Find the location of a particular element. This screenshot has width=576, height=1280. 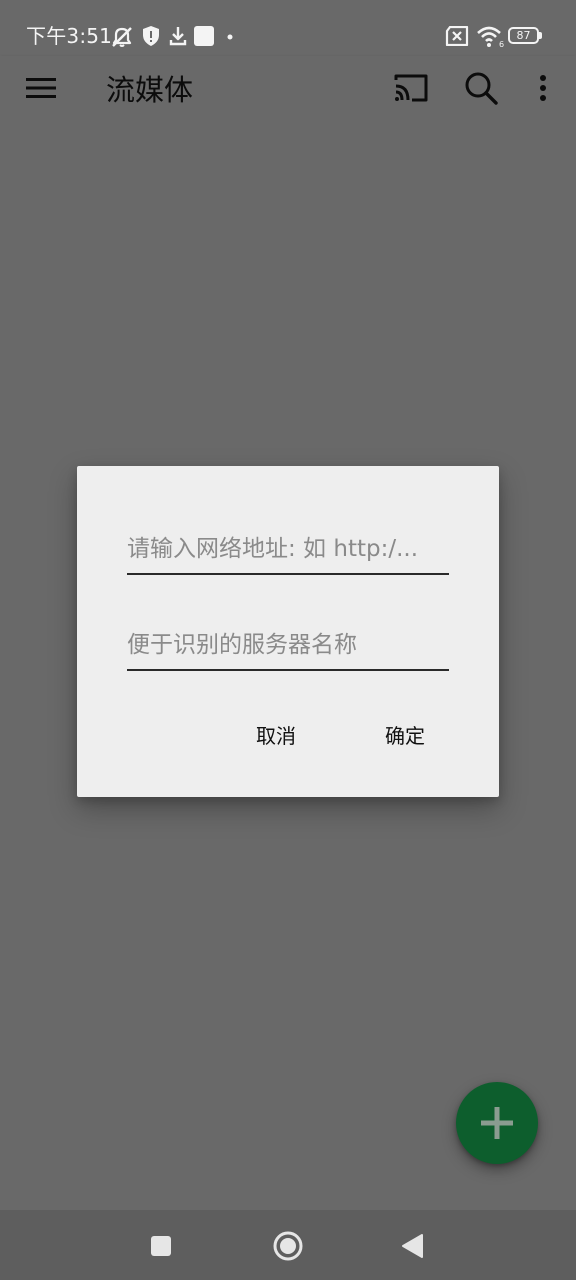

dot-icon is located at coordinates (230, 37).